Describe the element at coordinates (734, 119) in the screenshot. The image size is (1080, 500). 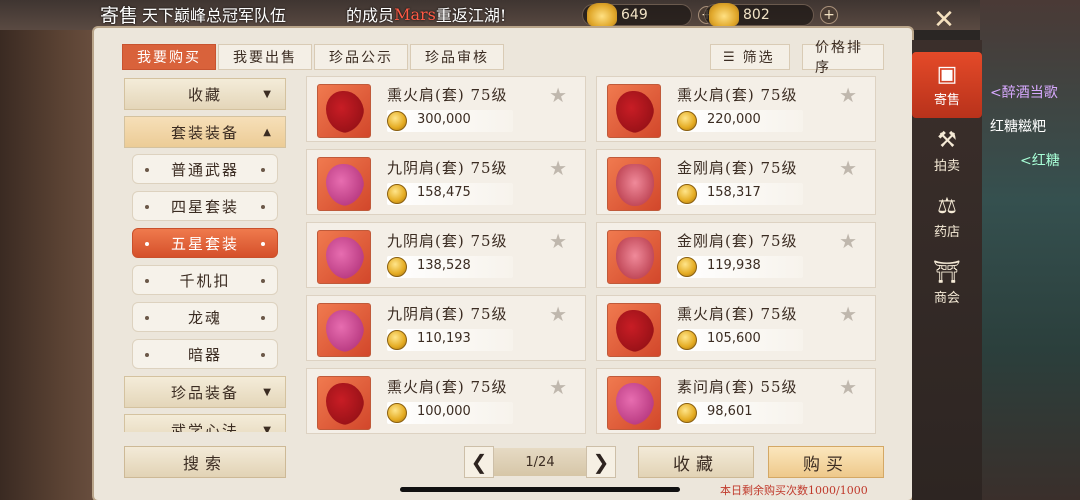
I see `item-price: 220,000` at that location.